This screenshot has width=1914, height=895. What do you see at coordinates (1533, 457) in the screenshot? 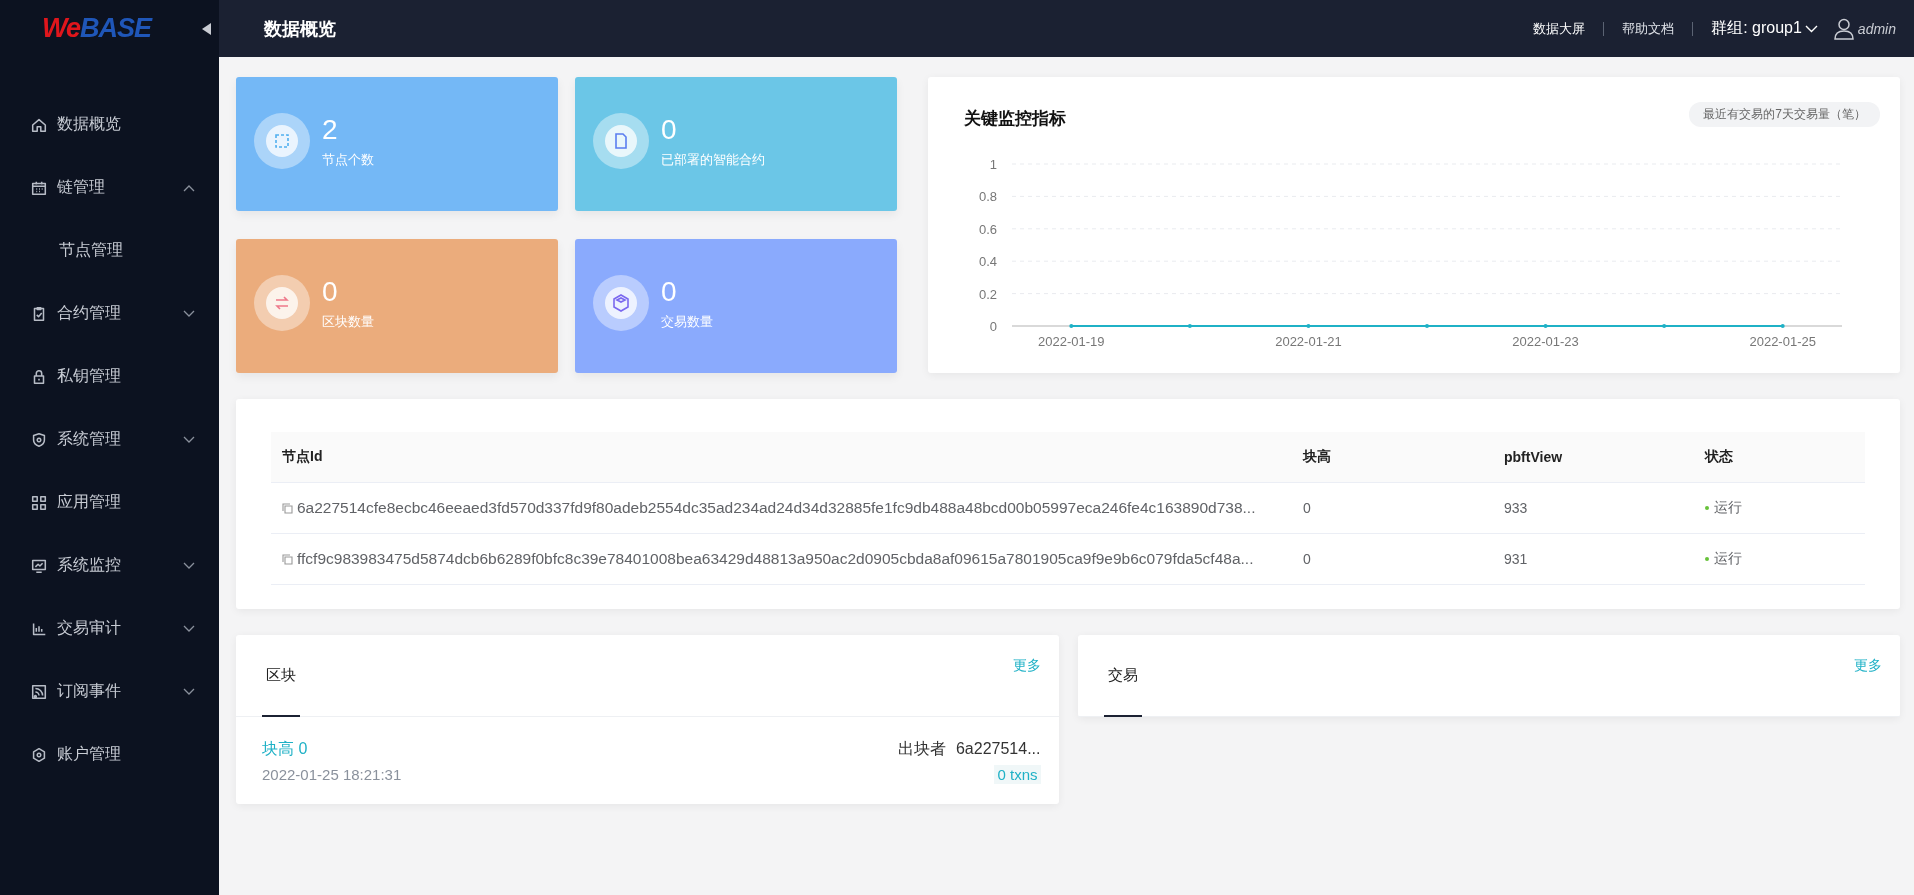
I see `column-header: pbftView` at bounding box center [1533, 457].